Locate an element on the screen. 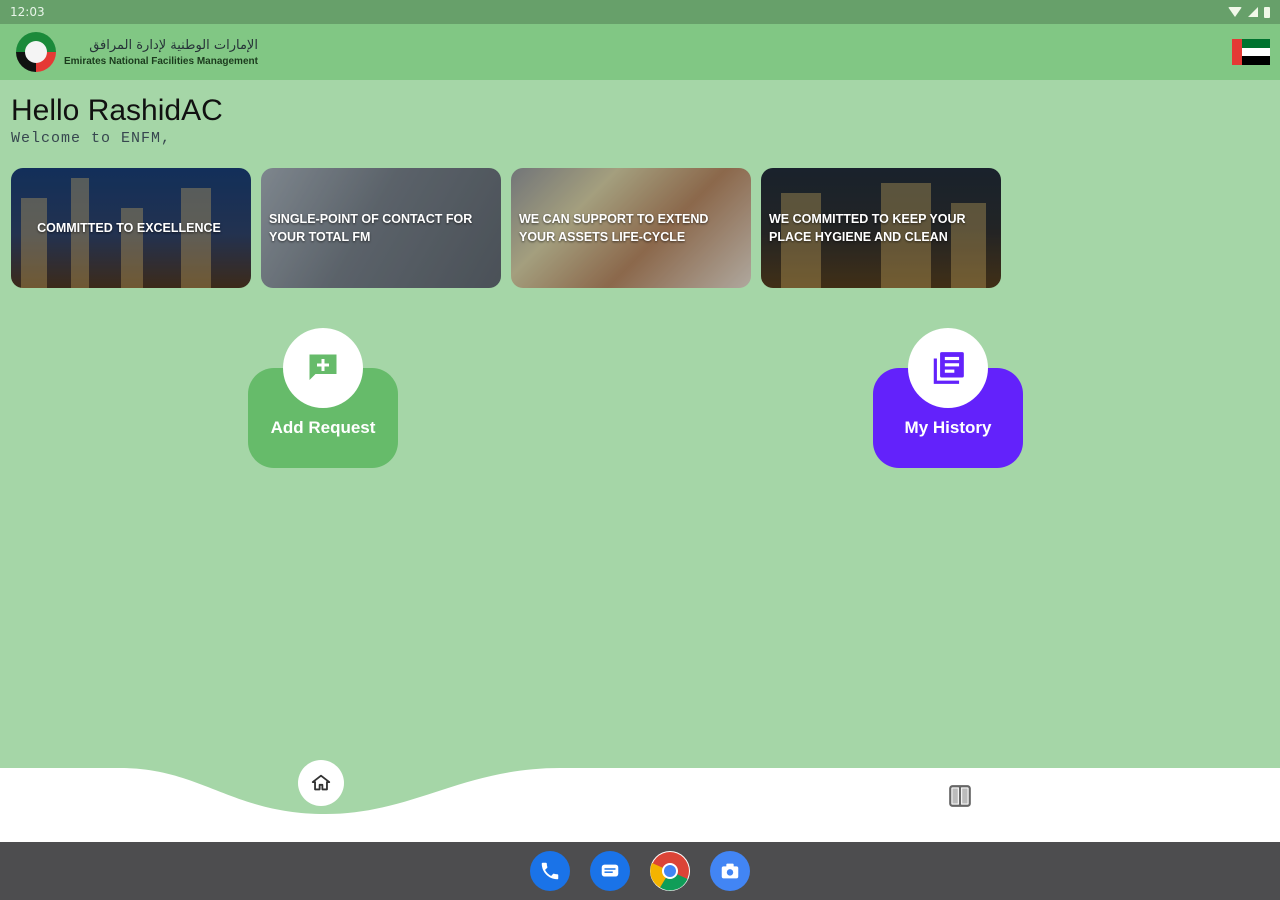 This screenshot has height=900, width=1280. camera-app-icon is located at coordinates (730, 871).